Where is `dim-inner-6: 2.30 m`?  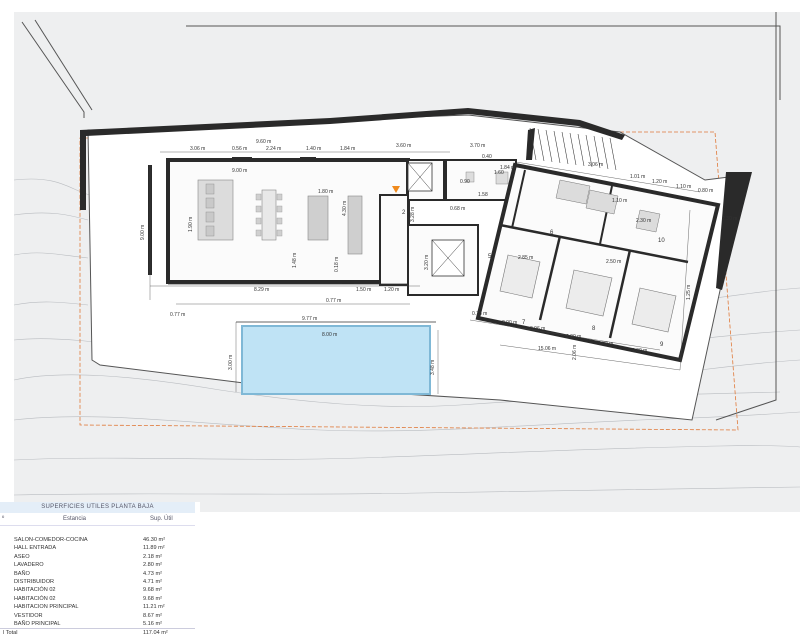
dim-inner-6: 2.30 m is located at coordinates (643, 221).